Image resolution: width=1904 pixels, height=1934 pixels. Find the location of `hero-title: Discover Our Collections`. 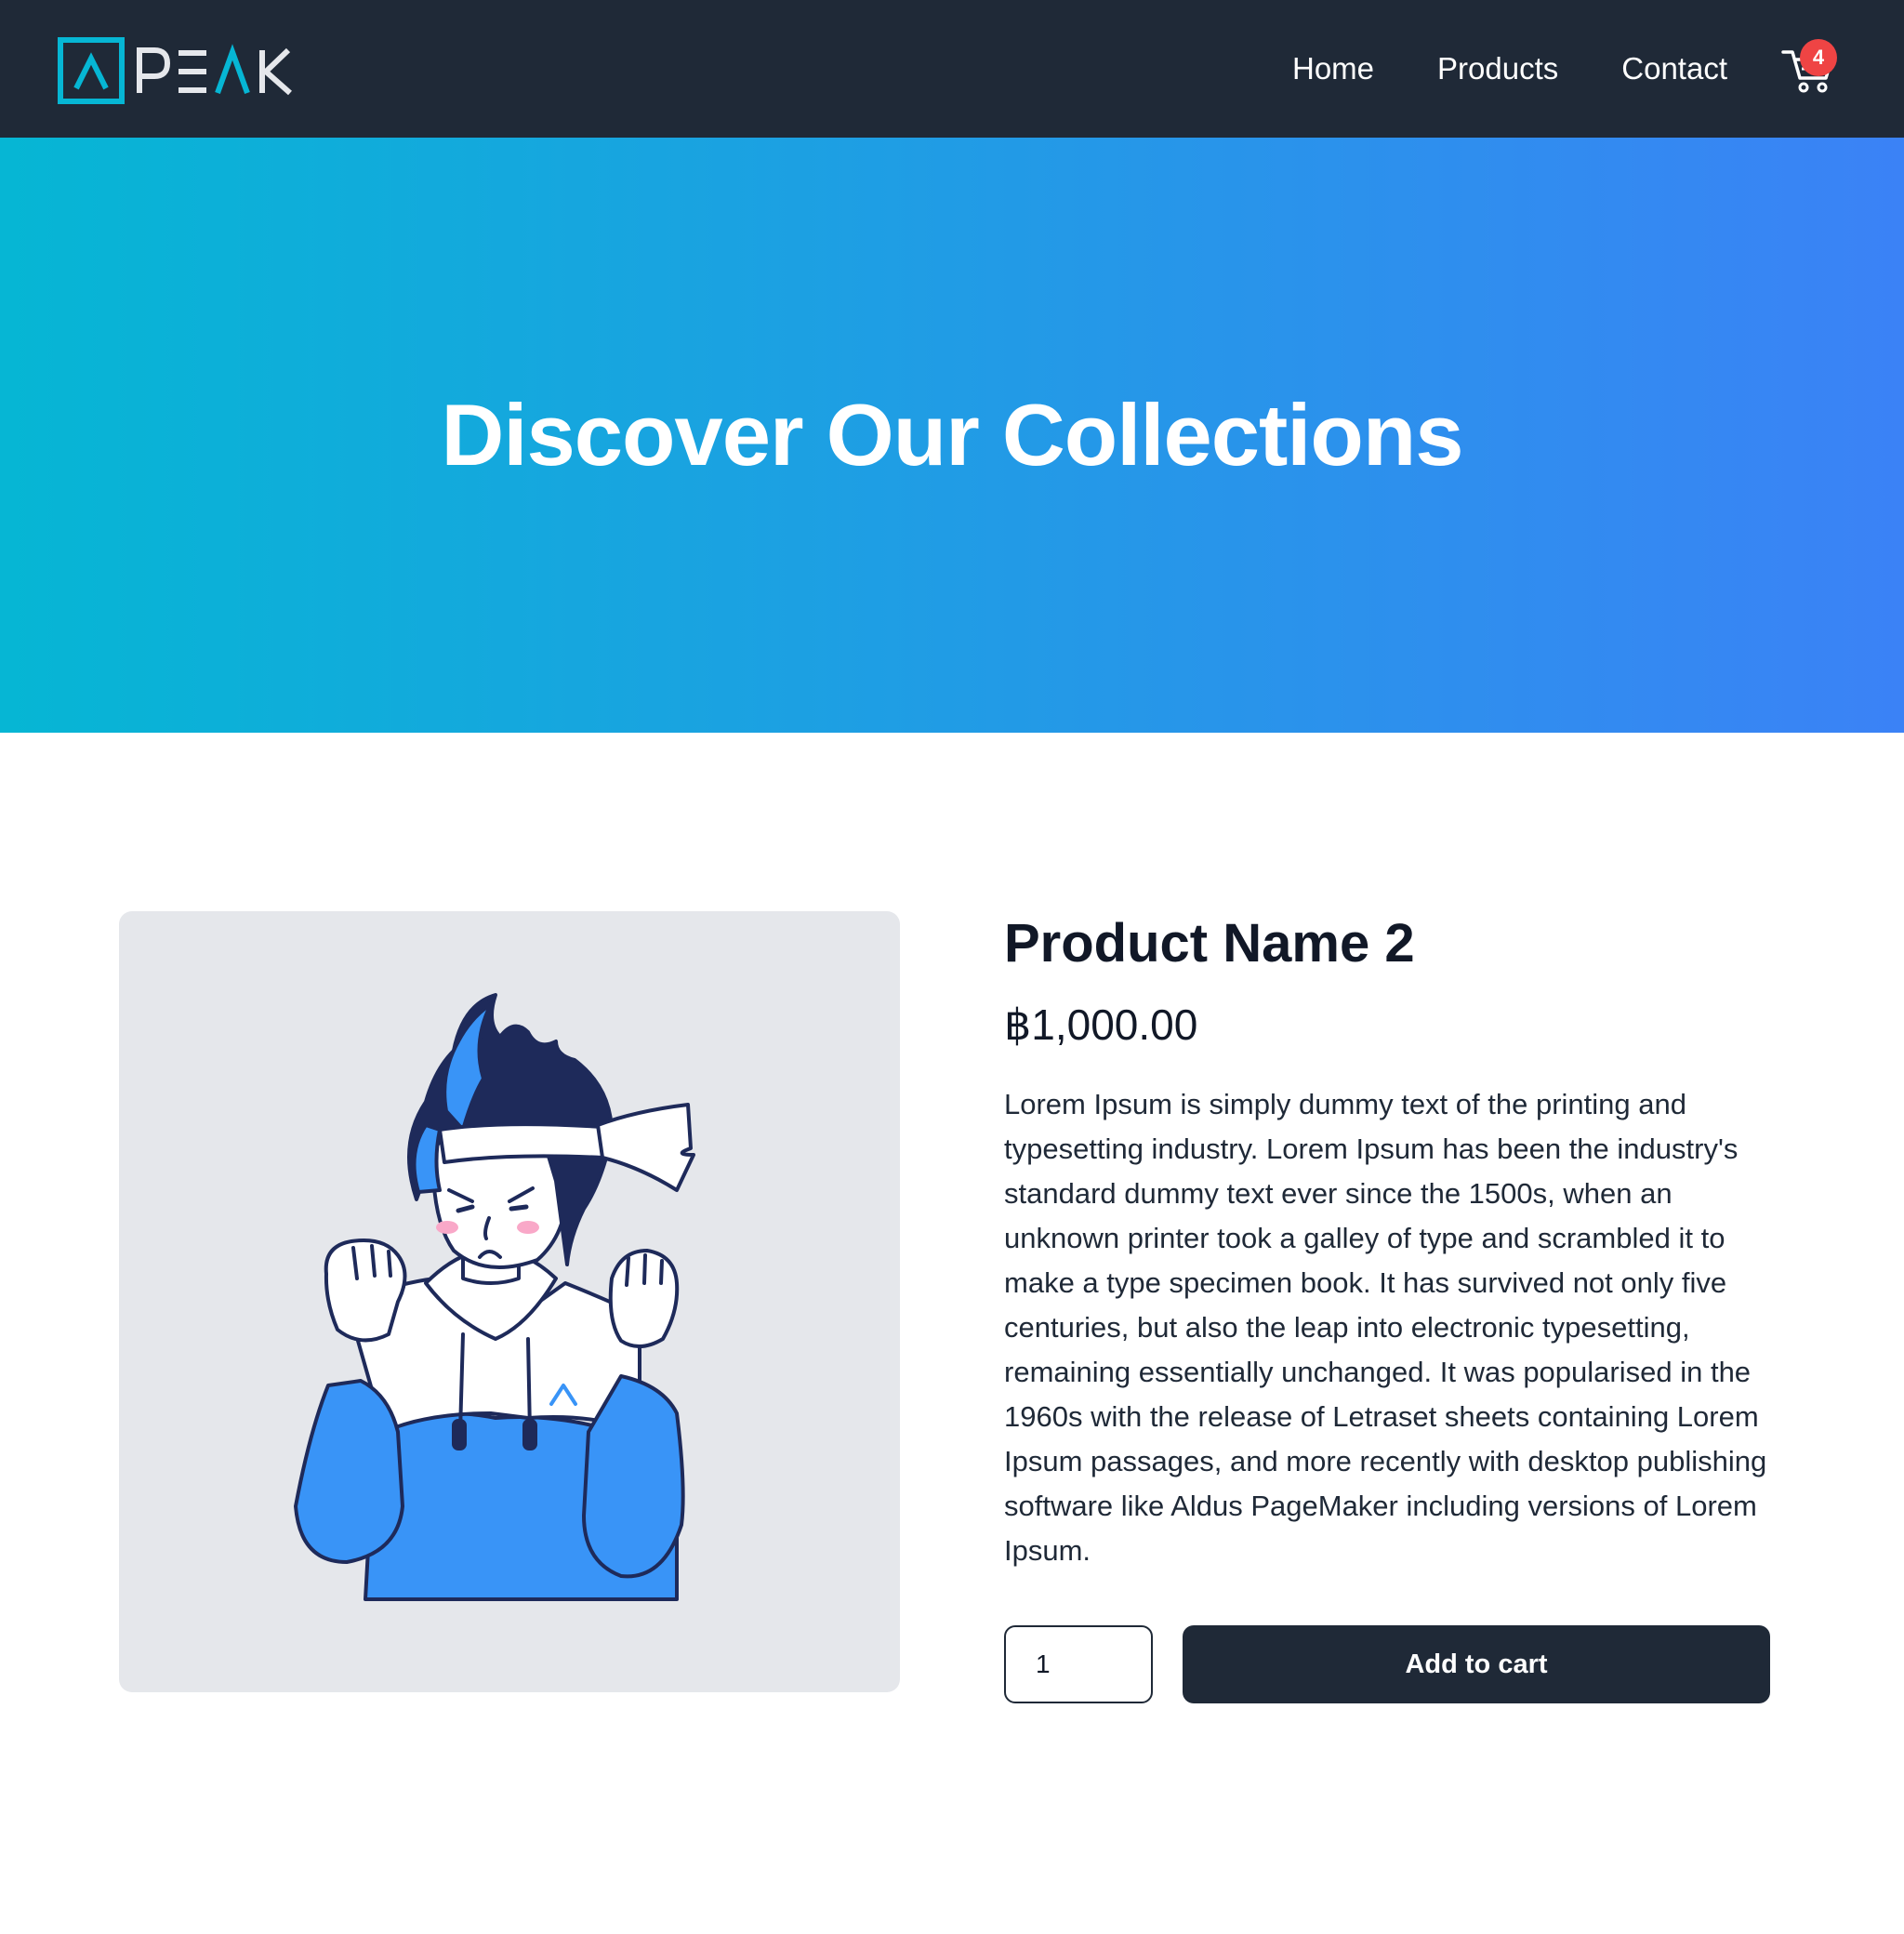

hero-title: Discover Our Collections is located at coordinates (952, 435).